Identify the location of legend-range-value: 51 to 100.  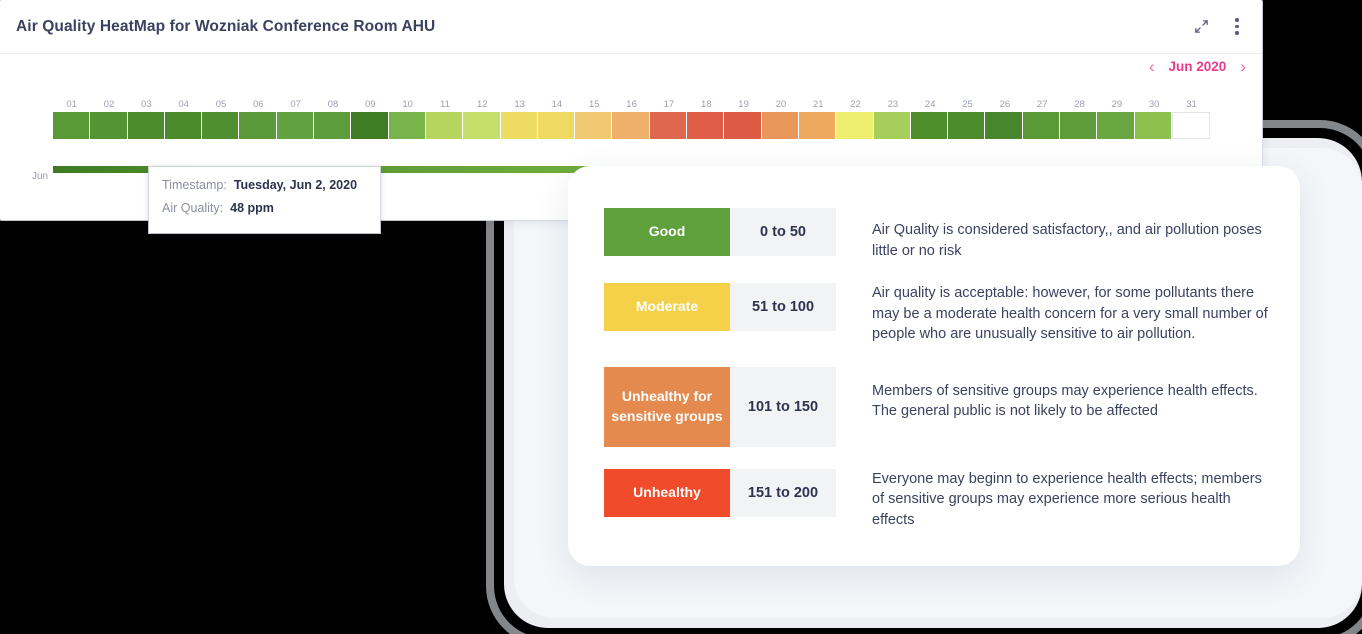
(783, 307).